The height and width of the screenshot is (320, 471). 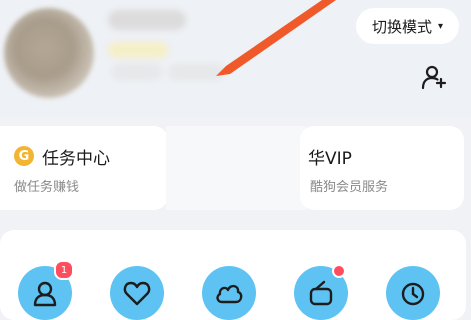 I want to click on task-center-card: G 任务中心 做任务赚钱, so click(x=84, y=168).